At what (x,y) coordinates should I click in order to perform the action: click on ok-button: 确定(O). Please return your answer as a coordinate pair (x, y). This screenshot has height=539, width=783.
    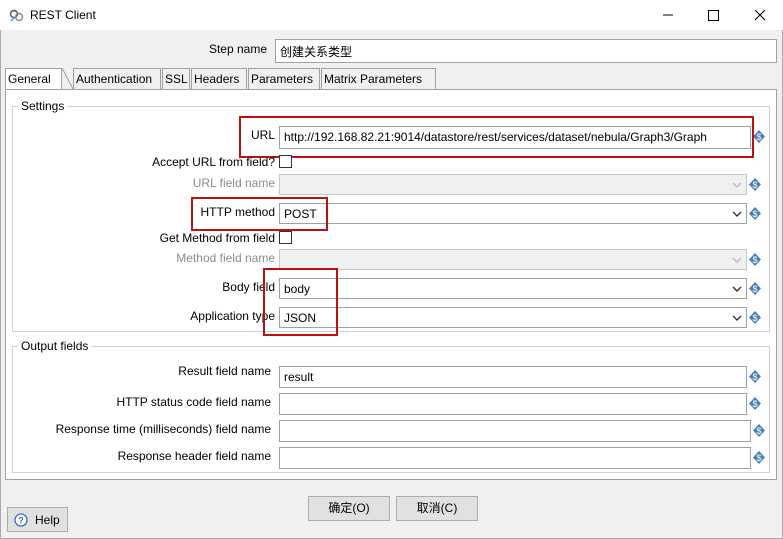
    Looking at the image, I should click on (349, 508).